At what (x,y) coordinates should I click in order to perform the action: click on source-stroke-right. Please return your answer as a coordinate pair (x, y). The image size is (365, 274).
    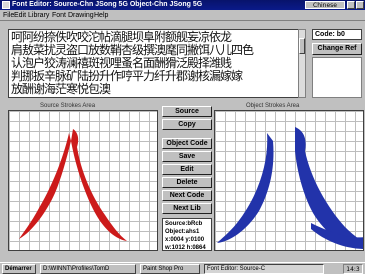
    Looking at the image, I should click on (99, 185).